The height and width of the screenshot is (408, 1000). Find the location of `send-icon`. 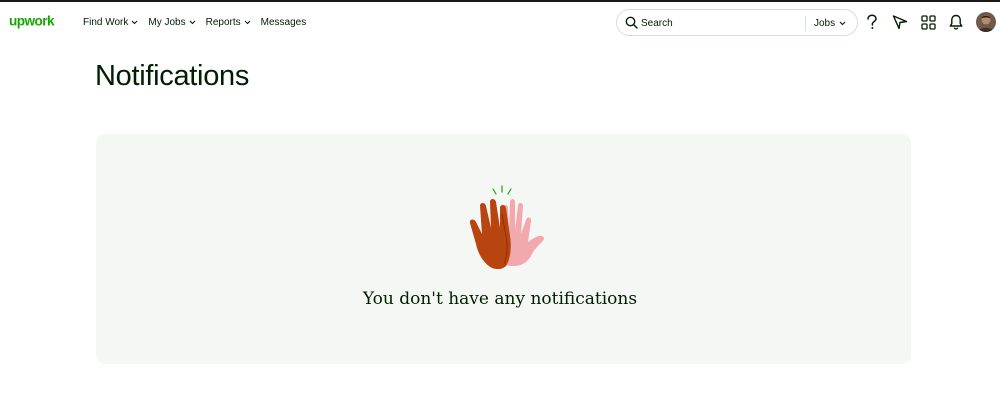

send-icon is located at coordinates (900, 22).